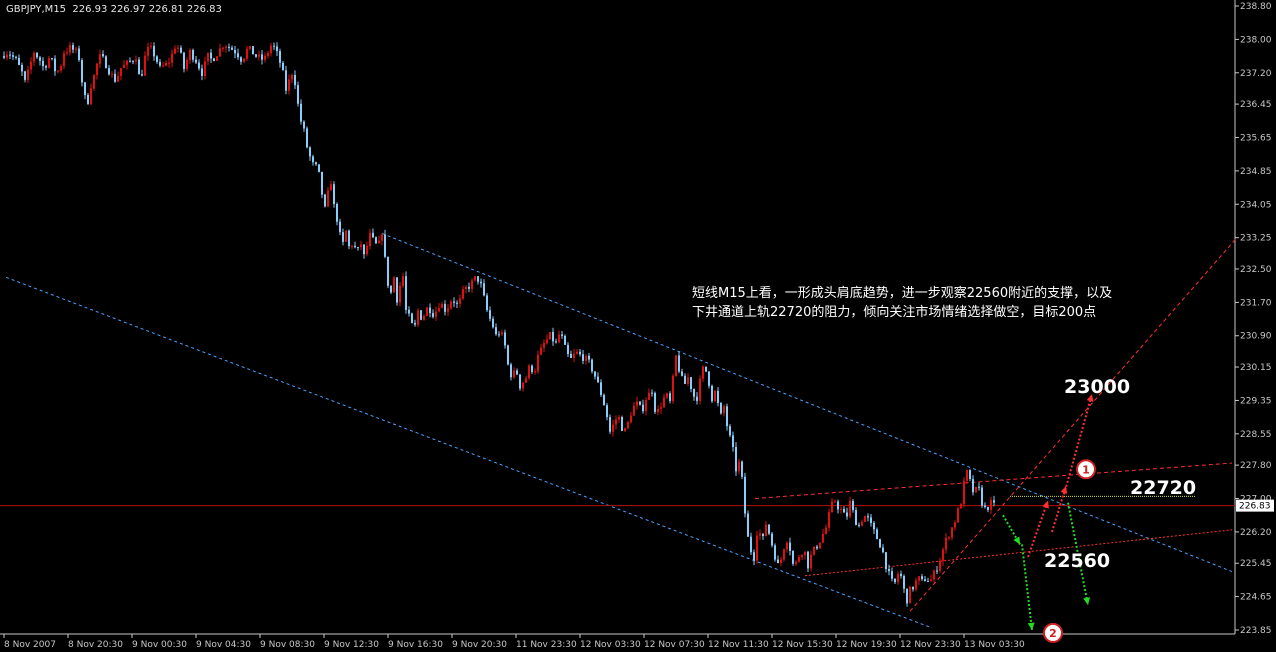 This screenshot has width=1276, height=652. Describe the element at coordinates (1256, 74) in the screenshot. I see `y-tick-label: 237.20` at that location.